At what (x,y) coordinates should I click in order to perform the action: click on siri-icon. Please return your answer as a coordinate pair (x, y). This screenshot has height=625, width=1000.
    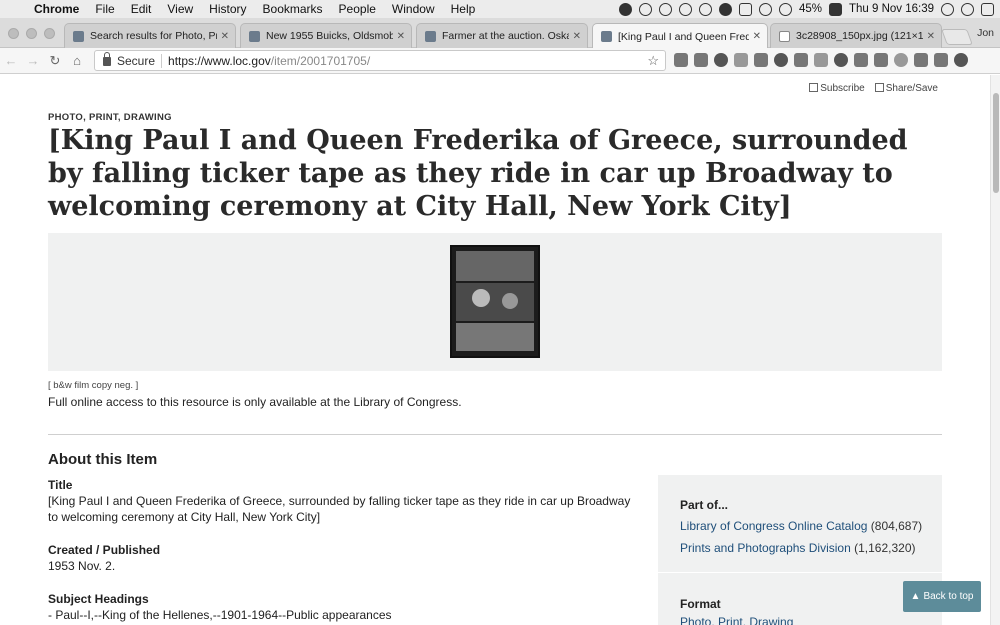
    Looking at the image, I should click on (967, 9).